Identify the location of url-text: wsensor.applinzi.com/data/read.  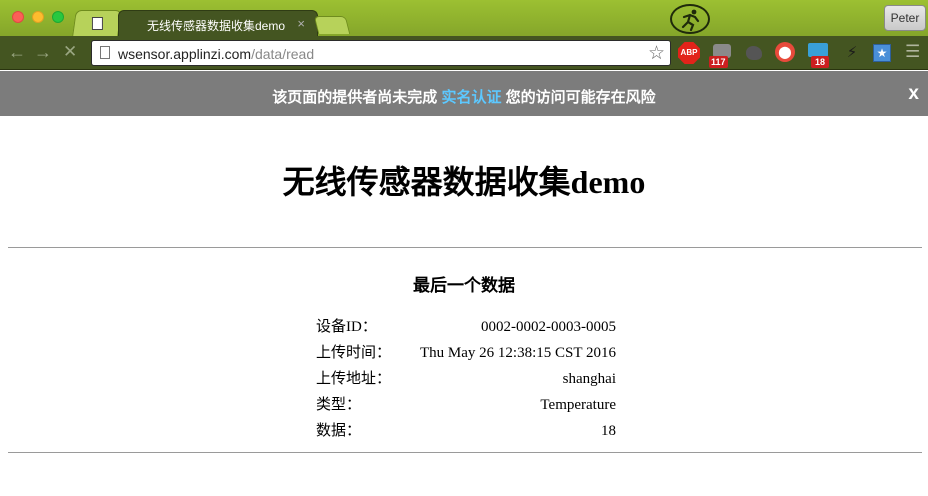
(216, 54).